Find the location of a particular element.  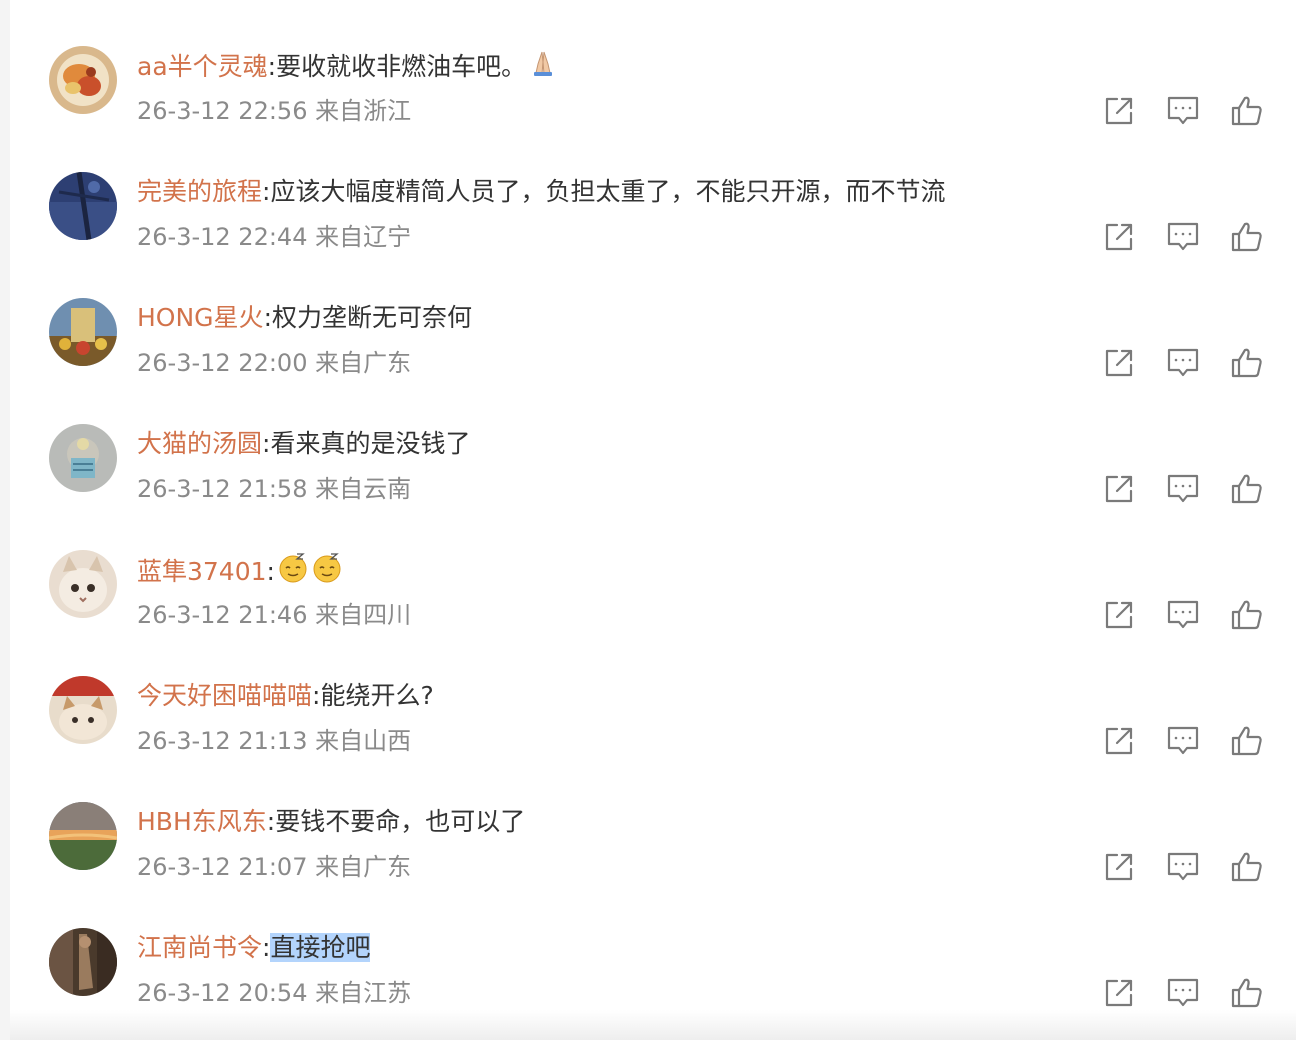

comment-item: HONG星火:权力垄断无可奈何 26-3-12 22:00 来自广东 is located at coordinates (653, 315).